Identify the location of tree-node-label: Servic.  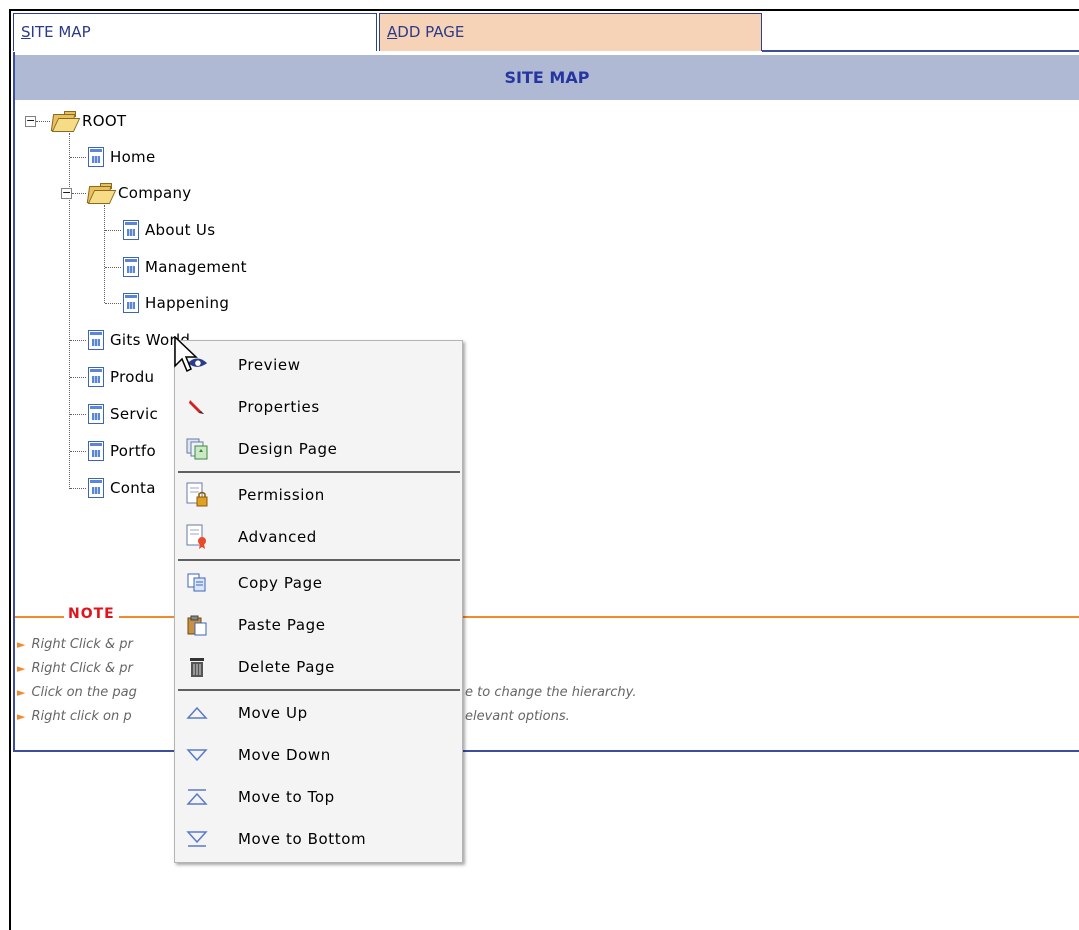
(134, 414).